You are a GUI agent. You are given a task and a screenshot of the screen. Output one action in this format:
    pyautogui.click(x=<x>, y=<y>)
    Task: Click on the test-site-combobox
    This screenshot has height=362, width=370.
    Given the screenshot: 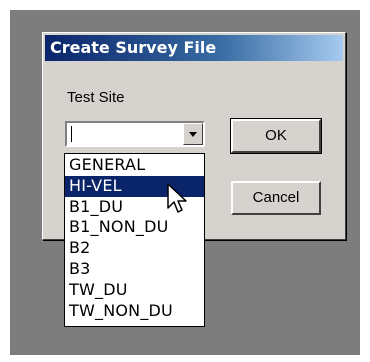 What is the action you would take?
    pyautogui.click(x=135, y=134)
    